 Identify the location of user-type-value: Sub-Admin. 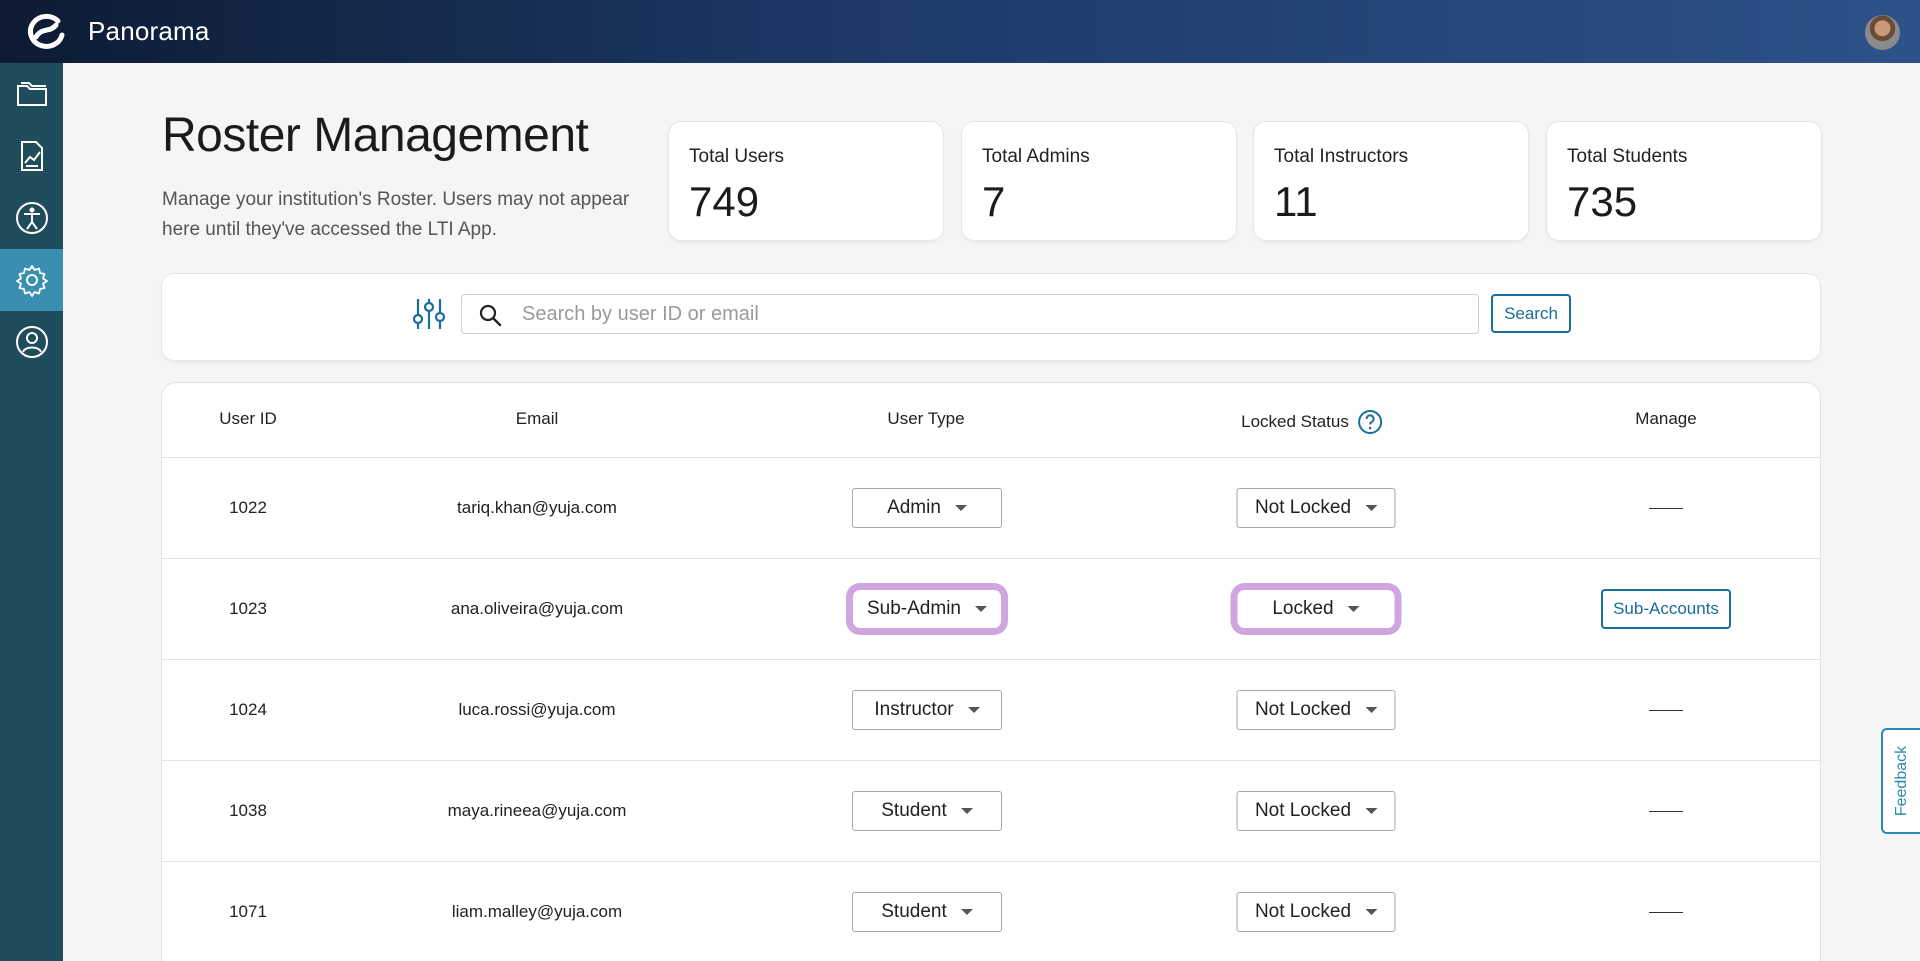
(914, 608).